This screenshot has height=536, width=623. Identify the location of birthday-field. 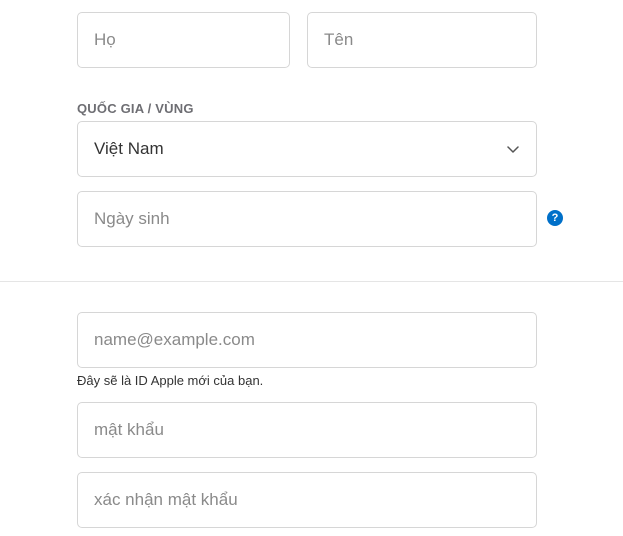
(307, 219).